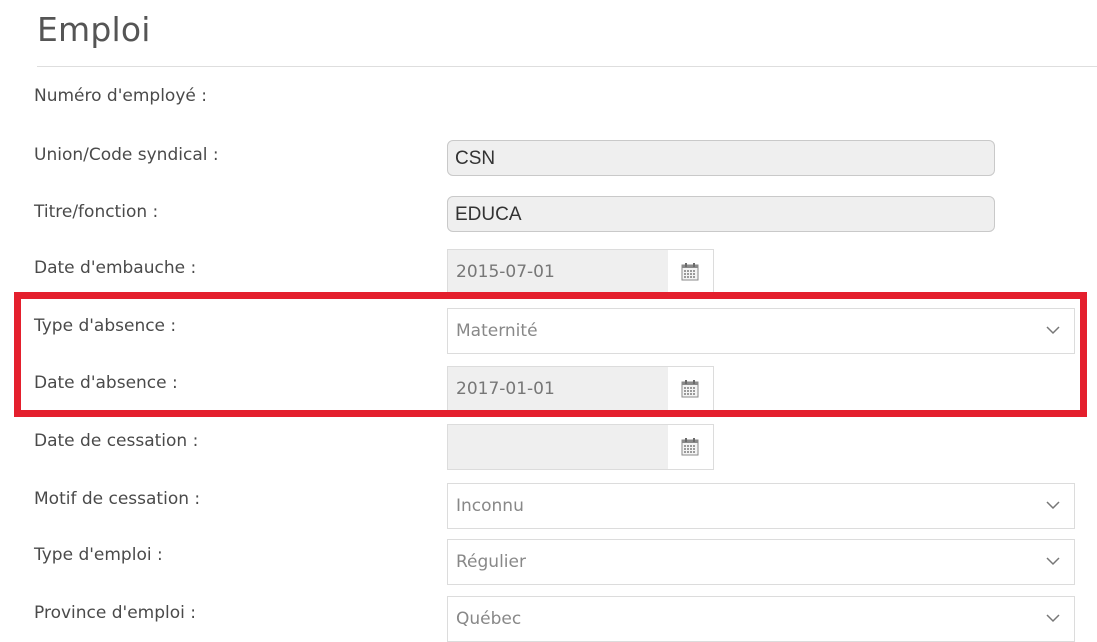 Image resolution: width=1097 pixels, height=642 pixels. I want to click on employment-province-select: Québec, so click(761, 619).